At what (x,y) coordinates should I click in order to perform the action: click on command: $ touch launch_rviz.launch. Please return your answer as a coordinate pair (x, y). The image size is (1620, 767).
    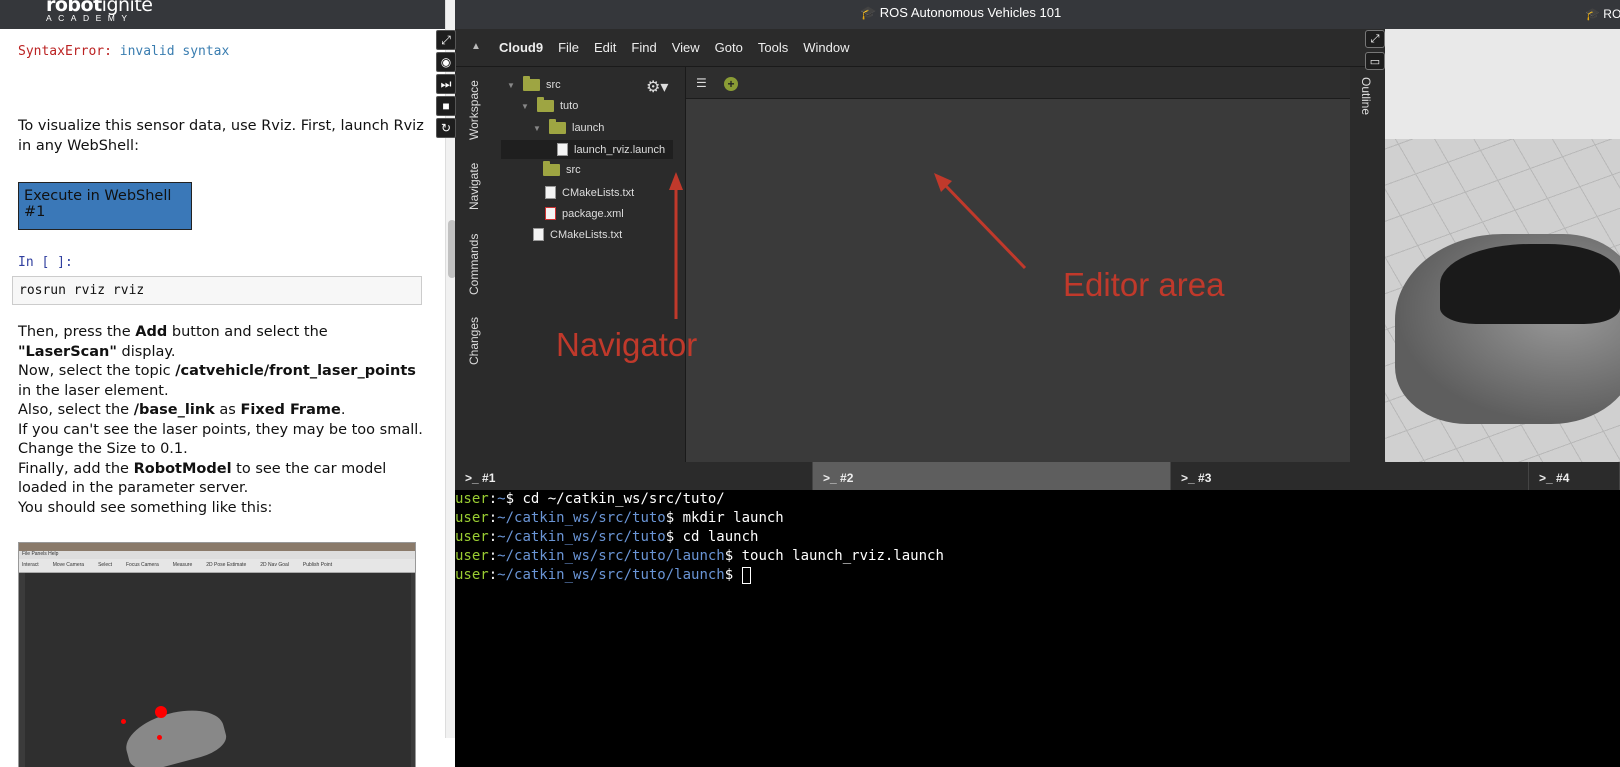
    Looking at the image, I should click on (834, 556).